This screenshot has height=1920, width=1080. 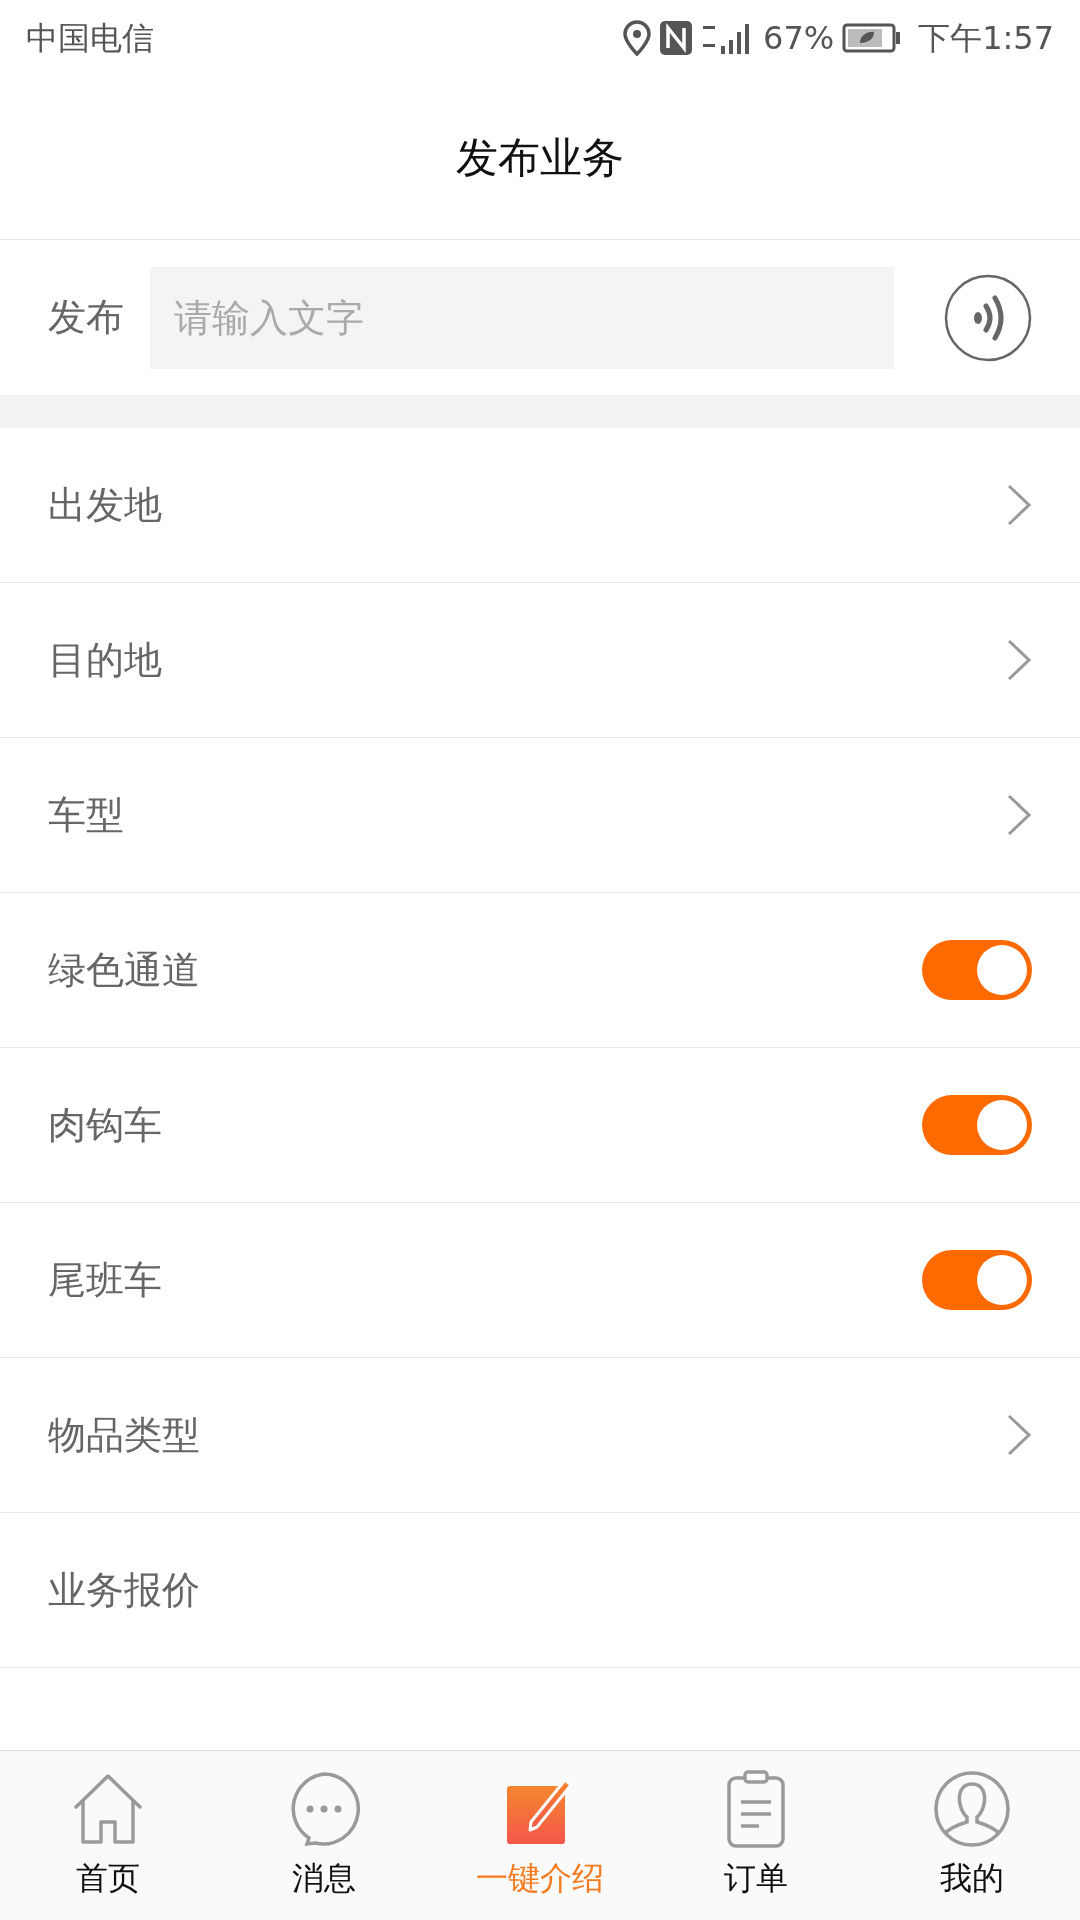 I want to click on text-input-field: 请输入文字, so click(x=522, y=317).